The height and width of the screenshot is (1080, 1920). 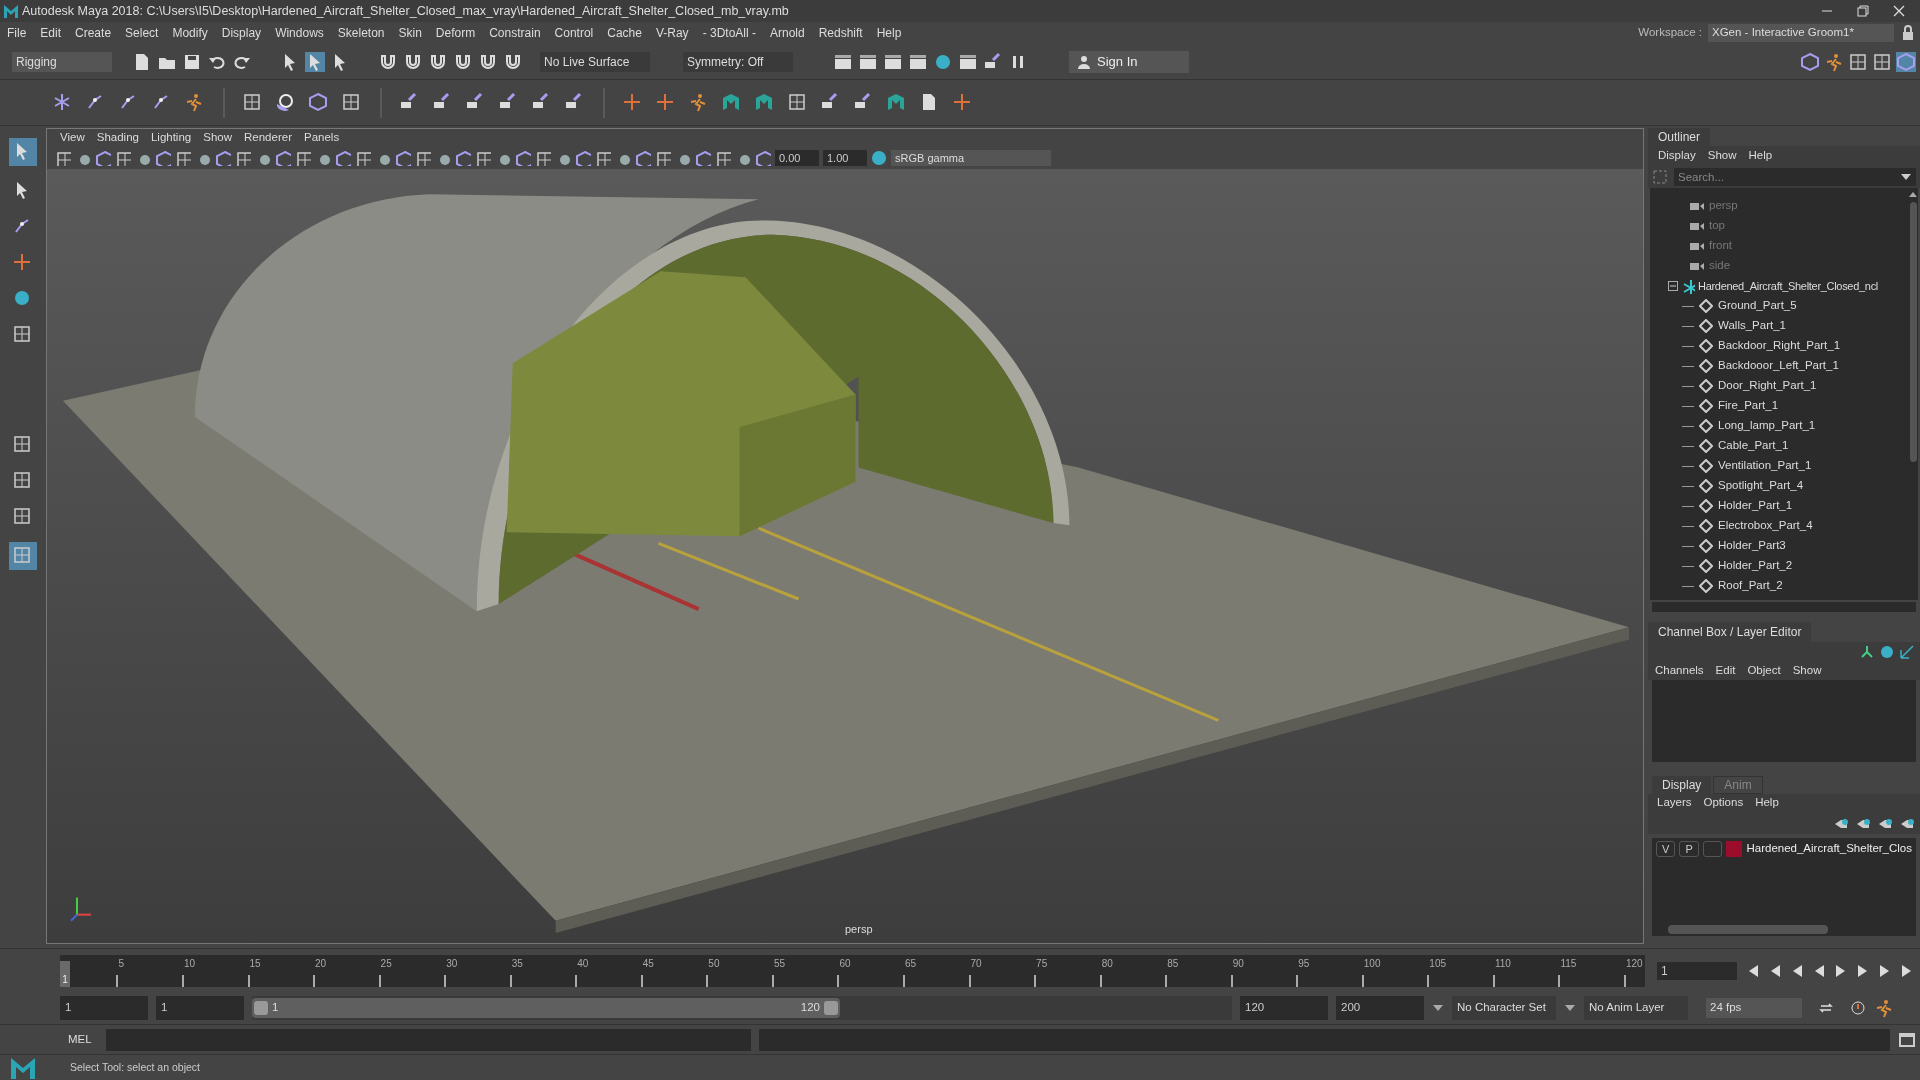 What do you see at coordinates (574, 33) in the screenshot?
I see `menu-item: Control` at bounding box center [574, 33].